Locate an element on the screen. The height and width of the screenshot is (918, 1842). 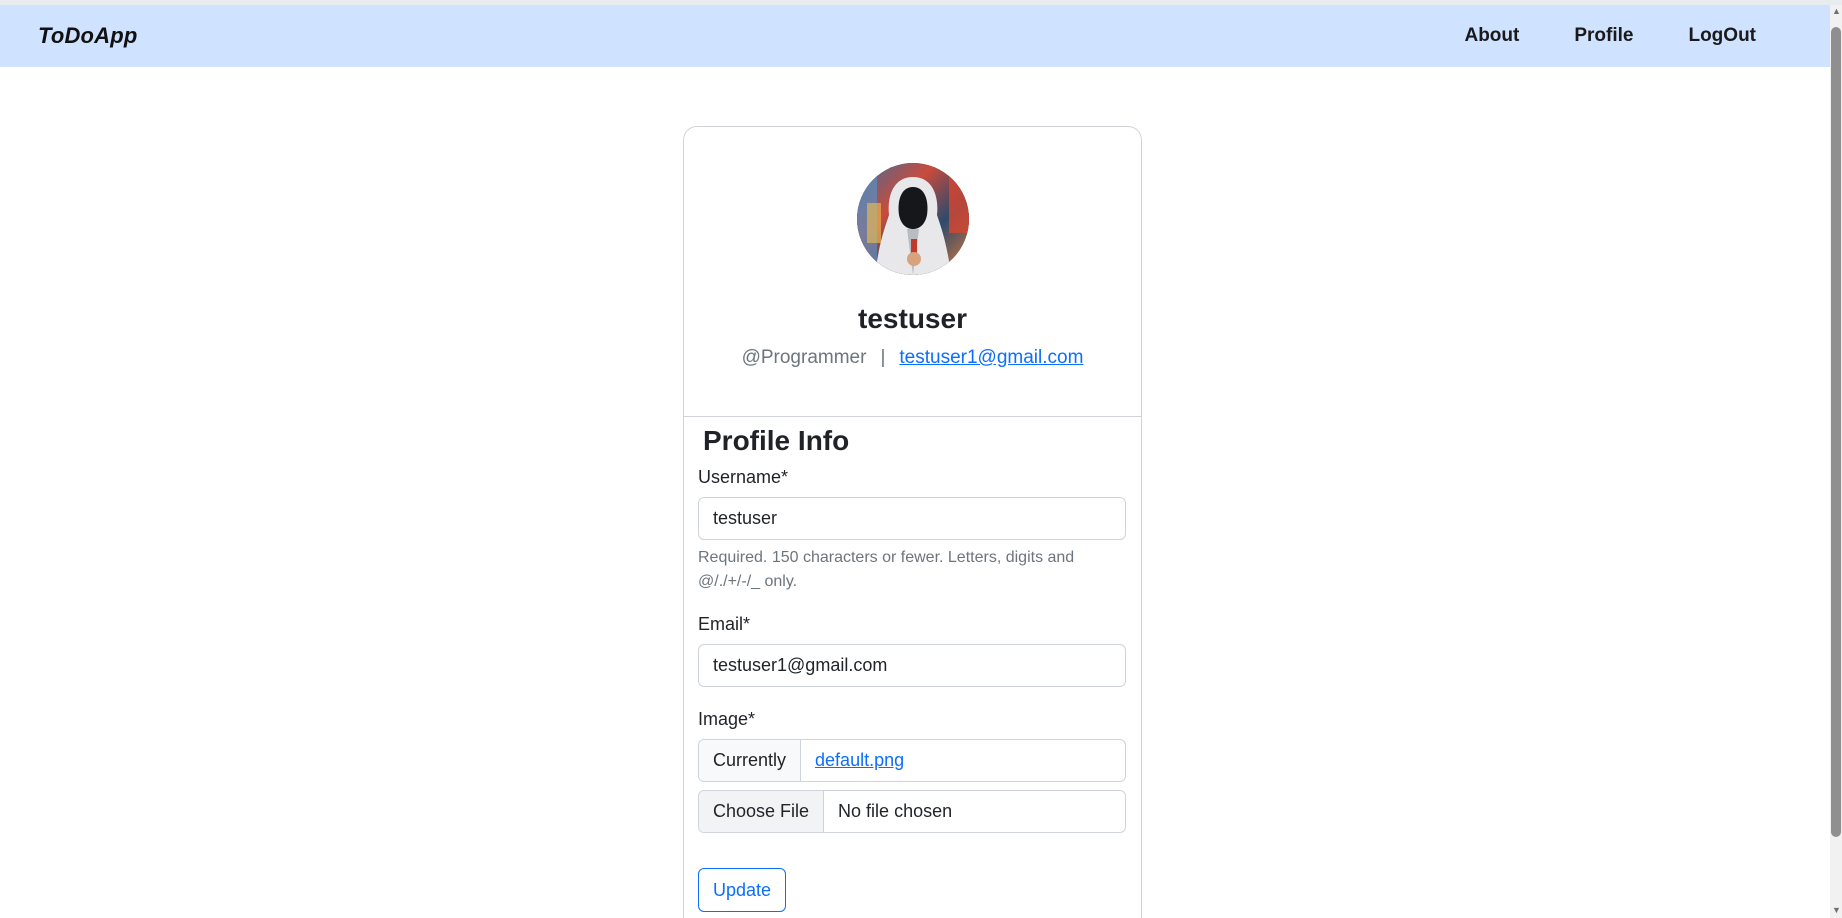
profile-meta: @Programmer | testuser1@gmail.com is located at coordinates (913, 358).